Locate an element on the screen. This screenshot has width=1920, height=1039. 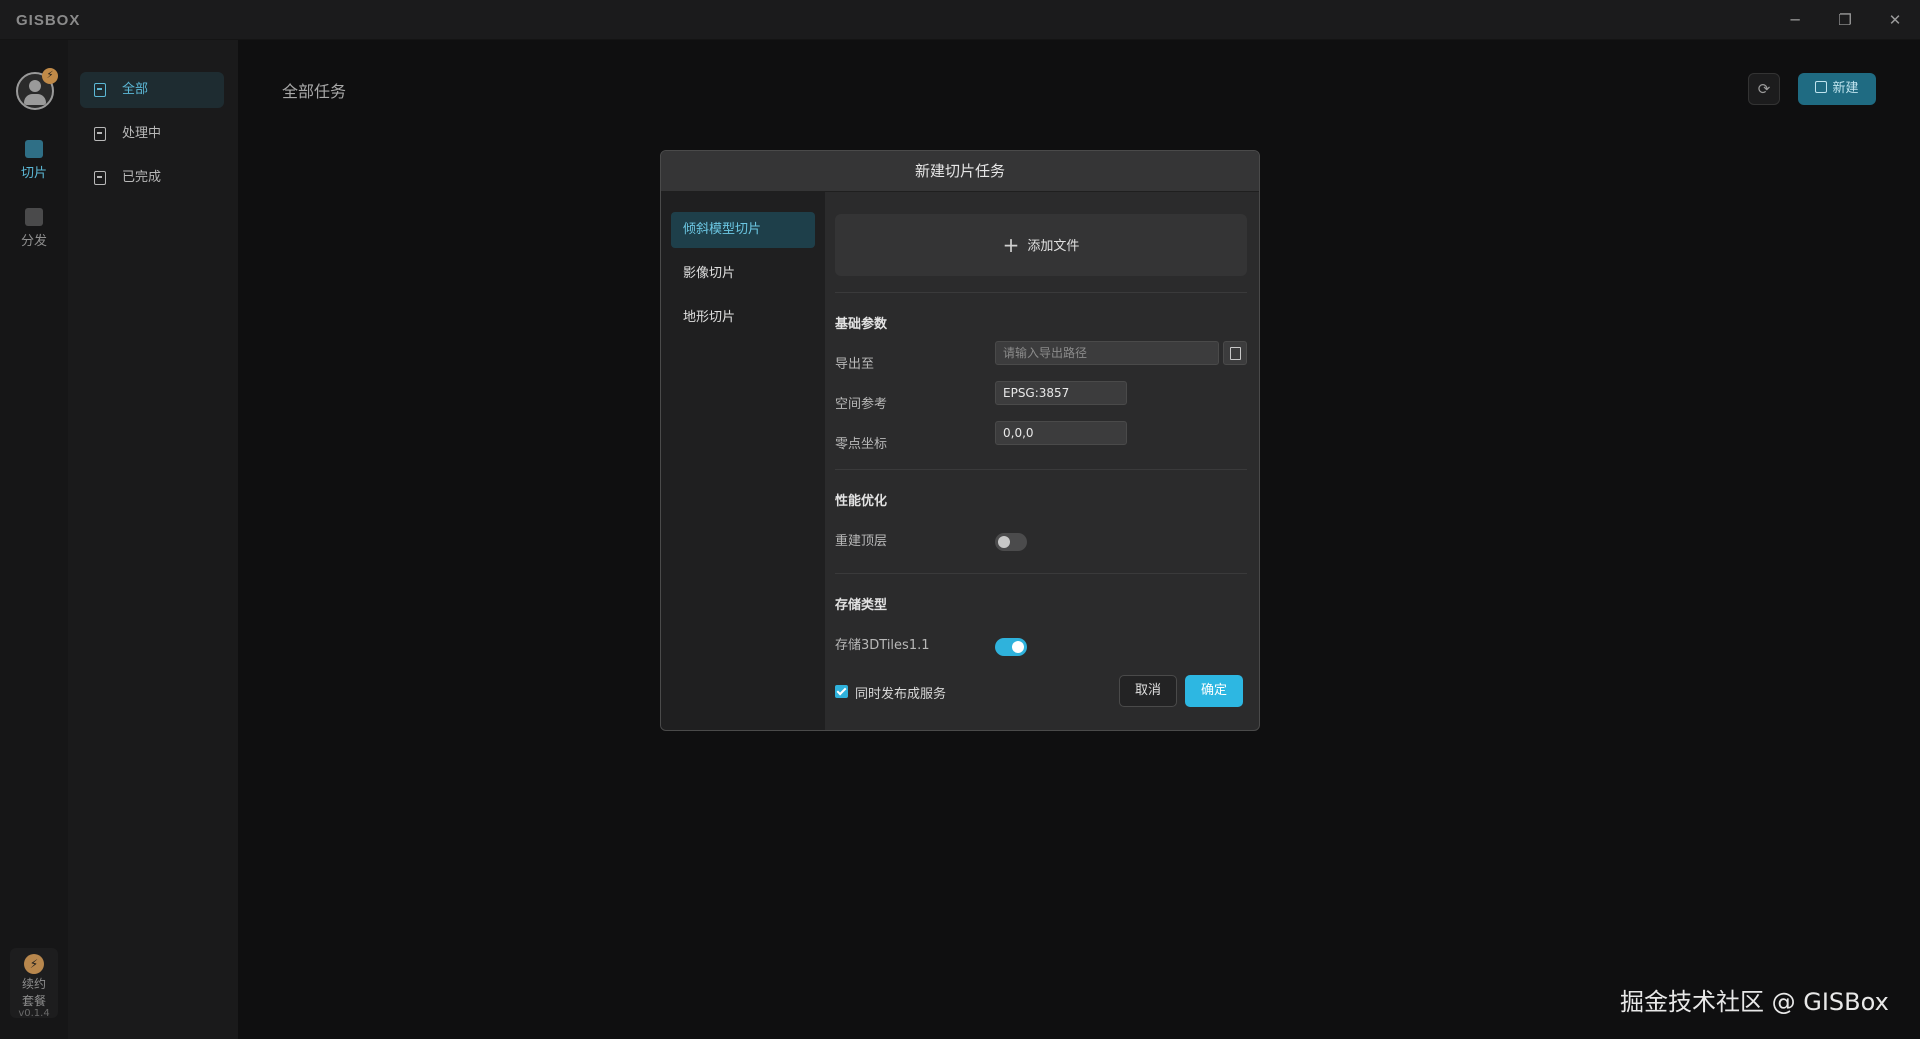
filter-processing: 处理中 is located at coordinates (152, 134).